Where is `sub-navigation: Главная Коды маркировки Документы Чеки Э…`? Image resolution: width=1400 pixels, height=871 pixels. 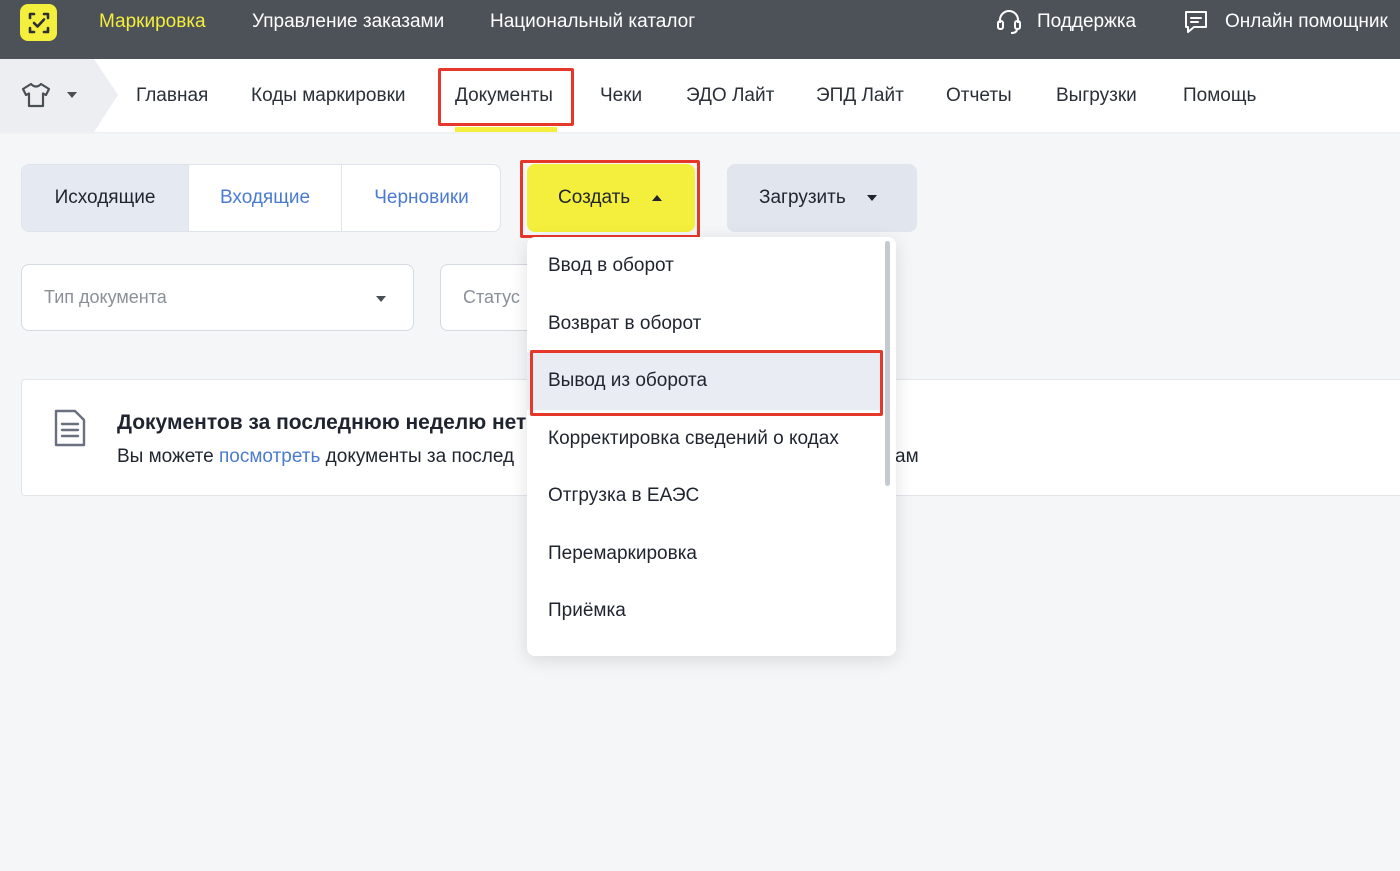 sub-navigation: Главная Коды маркировки Документы Чеки Э… is located at coordinates (700, 95).